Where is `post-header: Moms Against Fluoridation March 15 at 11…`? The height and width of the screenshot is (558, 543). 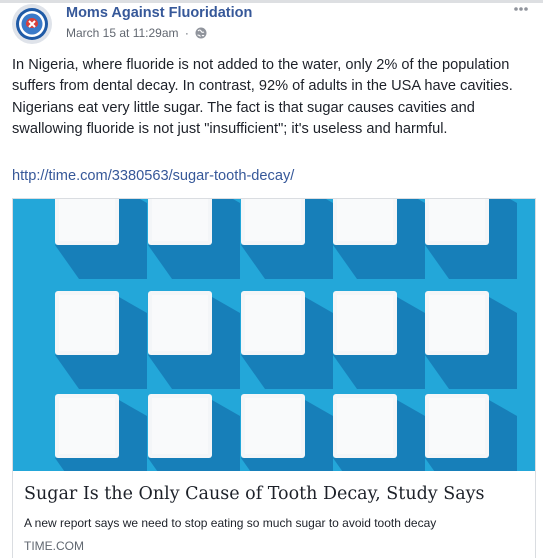 post-header: Moms Against Fluoridation March 15 at 11… is located at coordinates (271, 24).